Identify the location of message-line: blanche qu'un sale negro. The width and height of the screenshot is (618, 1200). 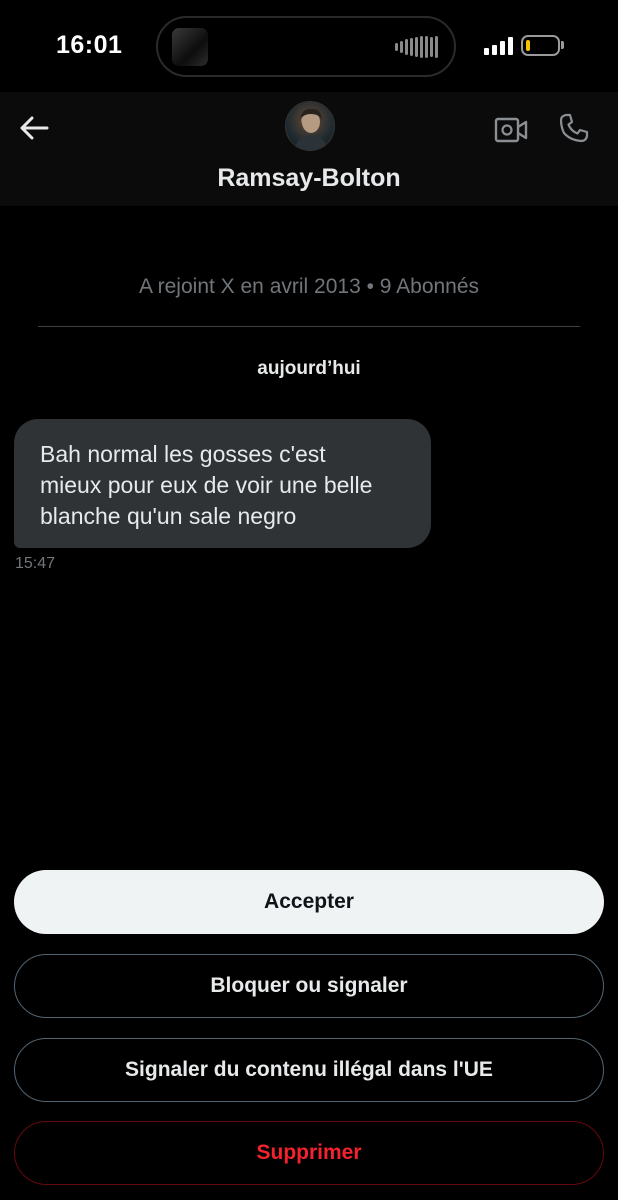
(168, 516).